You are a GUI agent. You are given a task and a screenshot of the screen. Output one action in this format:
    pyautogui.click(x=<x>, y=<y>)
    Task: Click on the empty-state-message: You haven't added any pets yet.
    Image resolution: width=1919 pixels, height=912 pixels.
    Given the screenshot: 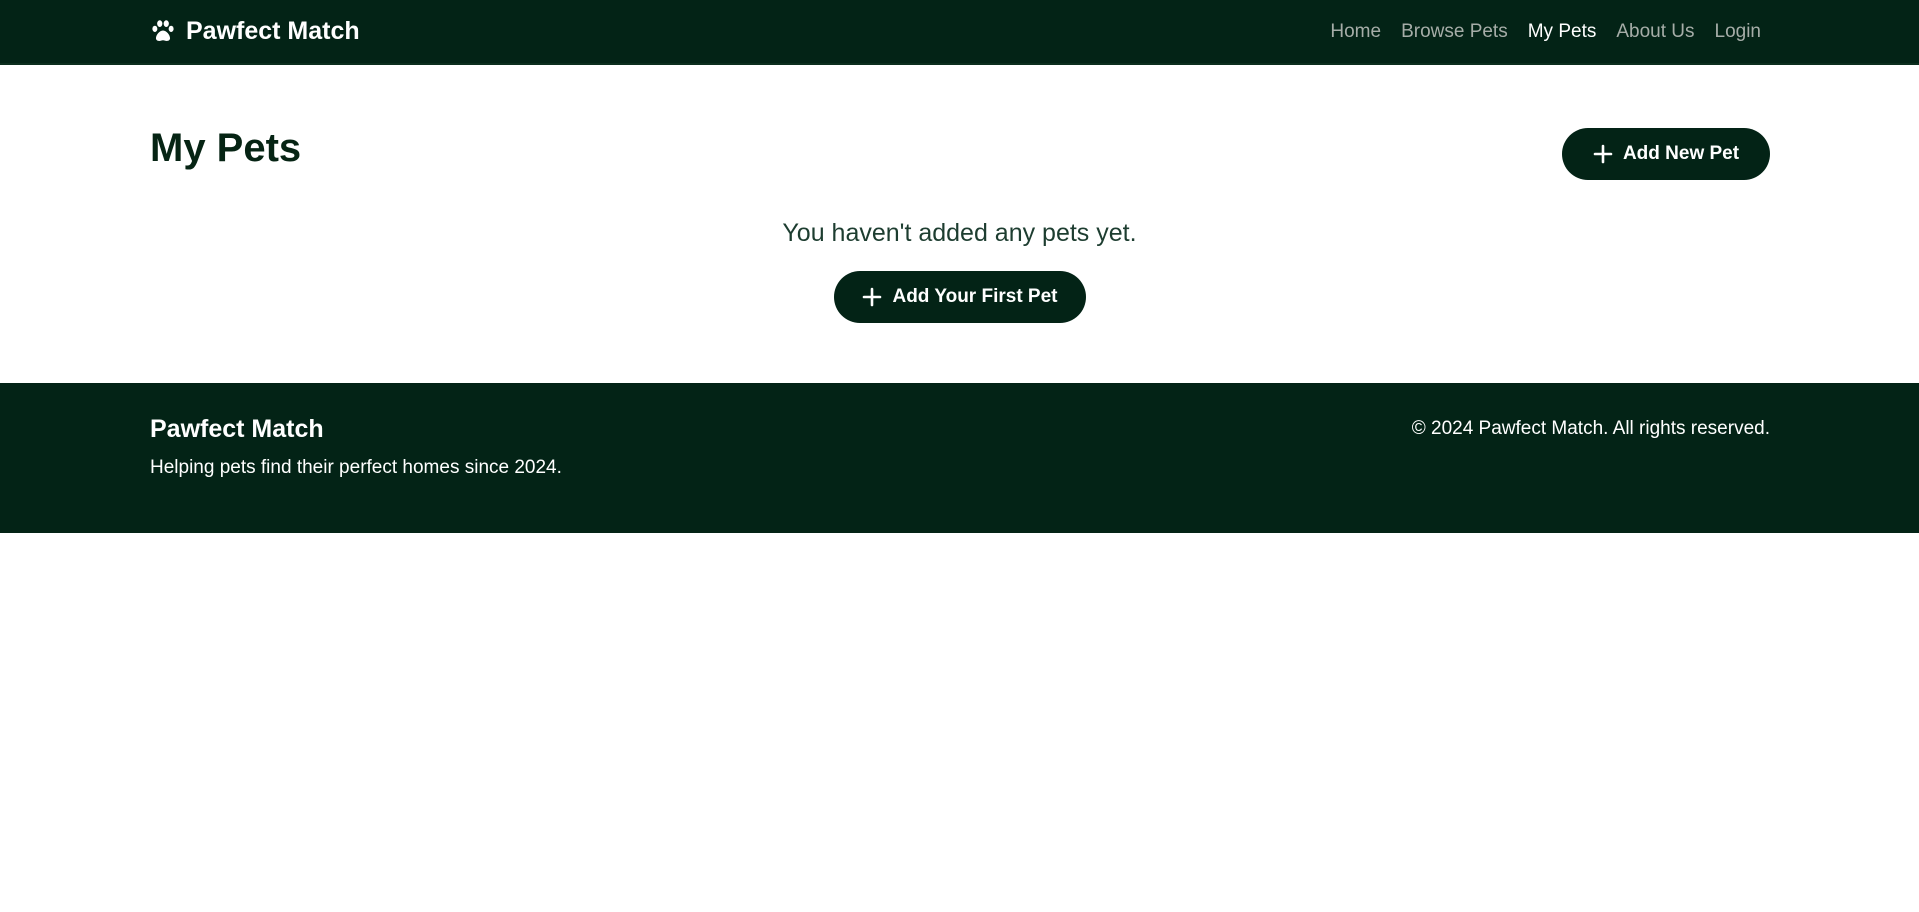 What is the action you would take?
    pyautogui.click(x=959, y=233)
    